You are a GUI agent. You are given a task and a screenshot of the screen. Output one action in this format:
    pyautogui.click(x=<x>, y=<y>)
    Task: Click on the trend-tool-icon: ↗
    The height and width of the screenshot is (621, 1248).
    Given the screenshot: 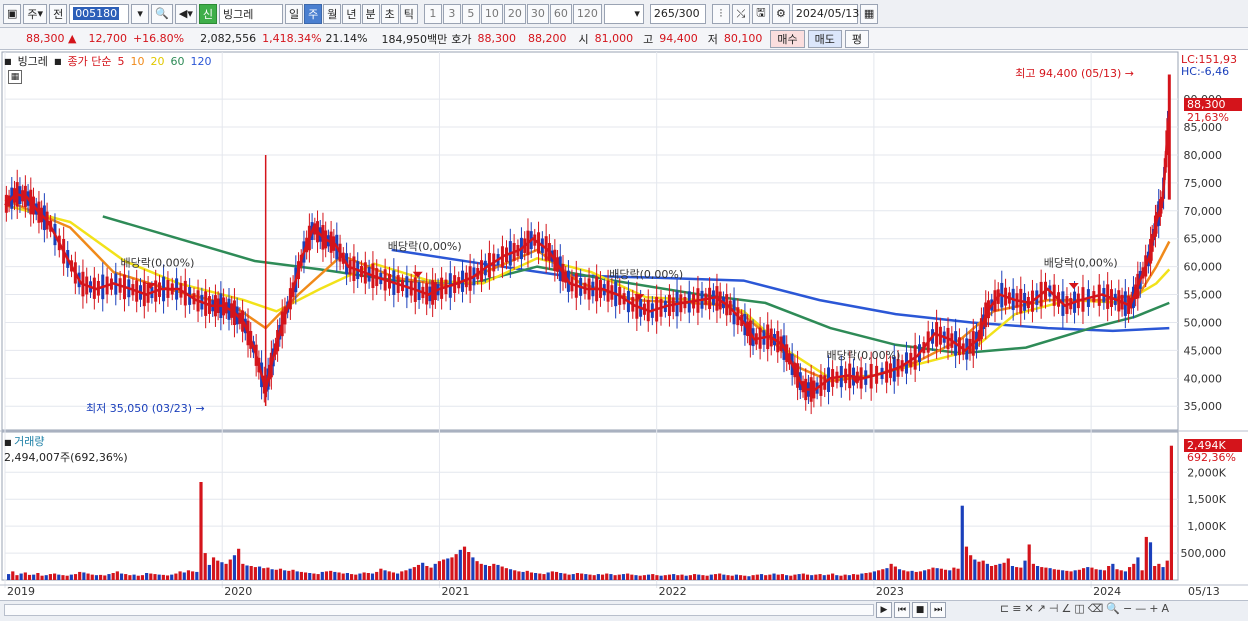 What is the action you would take?
    pyautogui.click(x=1041, y=608)
    